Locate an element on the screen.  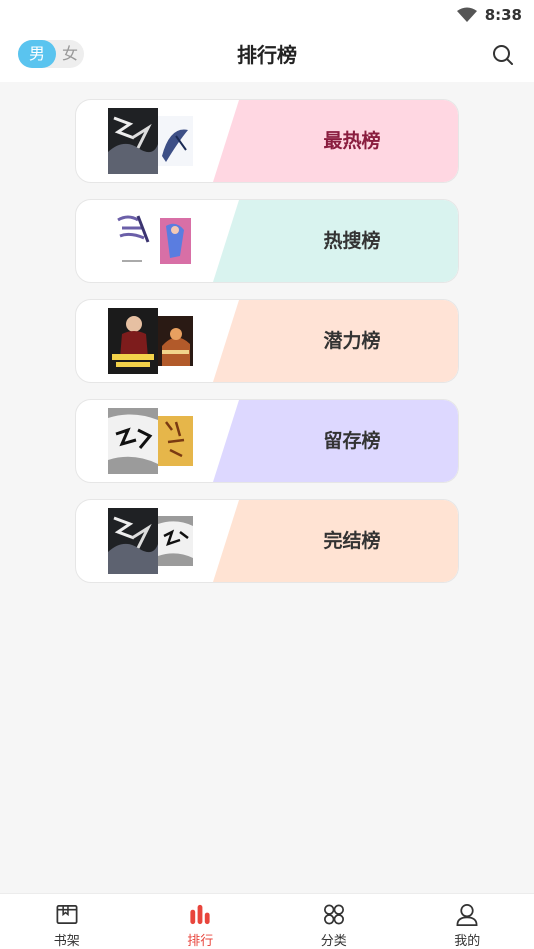
search-button is located at coordinates (503, 55).